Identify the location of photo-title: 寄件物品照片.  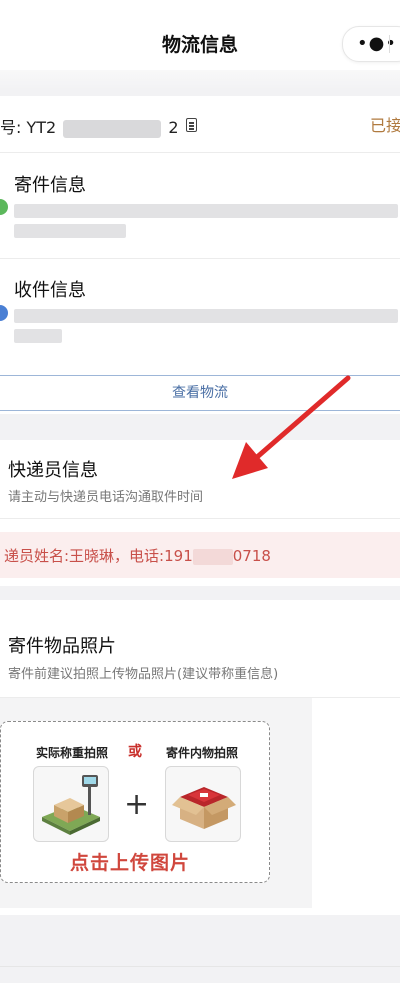
(62, 646).